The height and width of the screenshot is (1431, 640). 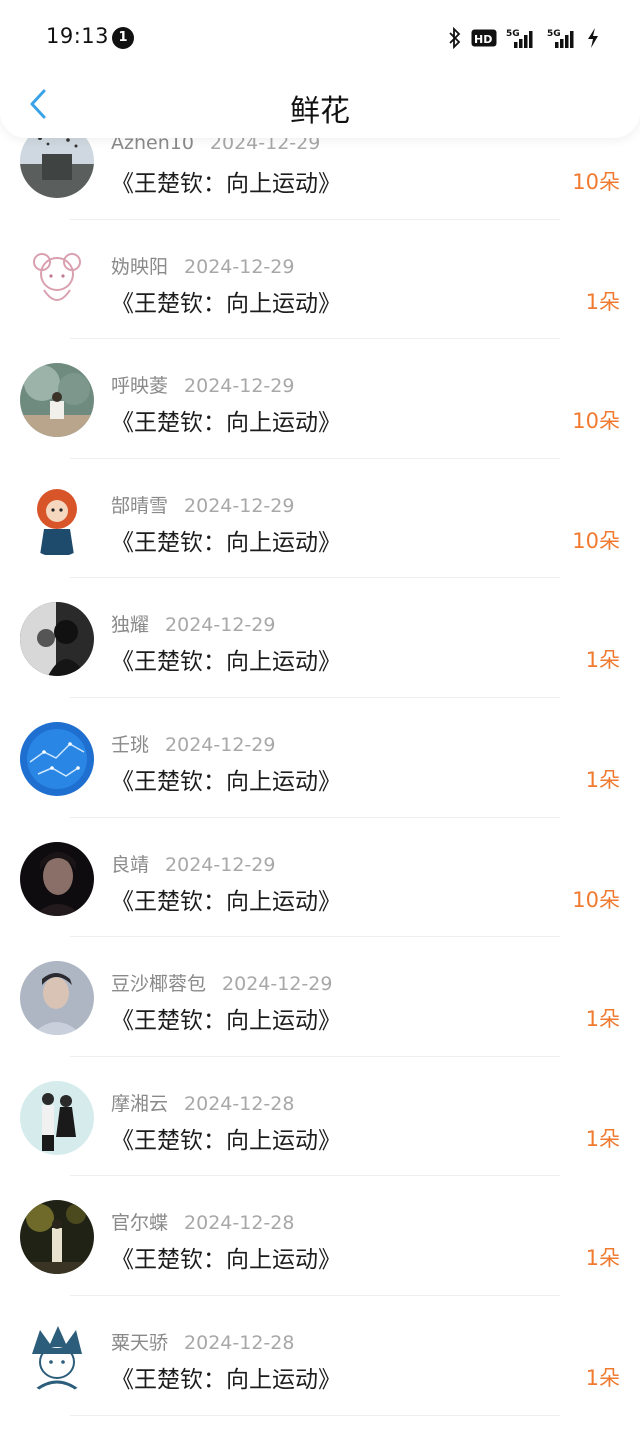 I want to click on list-item: 官尔蝶 2024-12-28 《王楚钦：向上运动》 1朵, so click(x=320, y=1236).